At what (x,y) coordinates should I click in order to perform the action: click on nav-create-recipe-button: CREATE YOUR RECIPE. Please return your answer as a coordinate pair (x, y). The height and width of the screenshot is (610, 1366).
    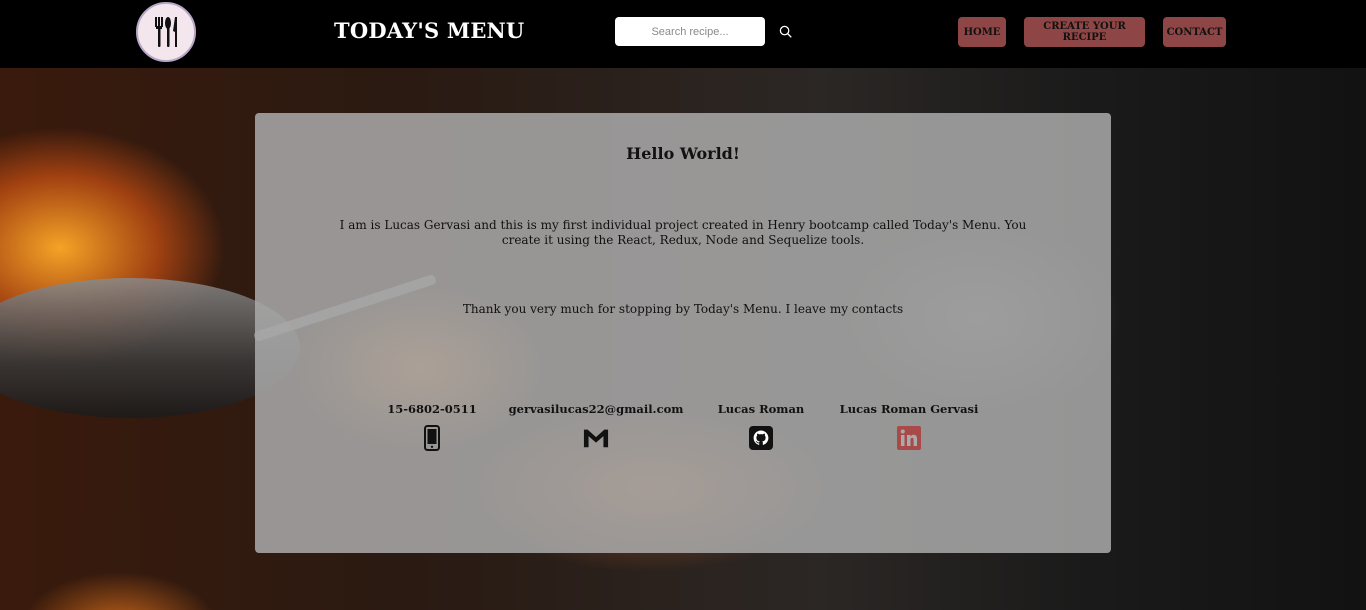
    Looking at the image, I should click on (1084, 32).